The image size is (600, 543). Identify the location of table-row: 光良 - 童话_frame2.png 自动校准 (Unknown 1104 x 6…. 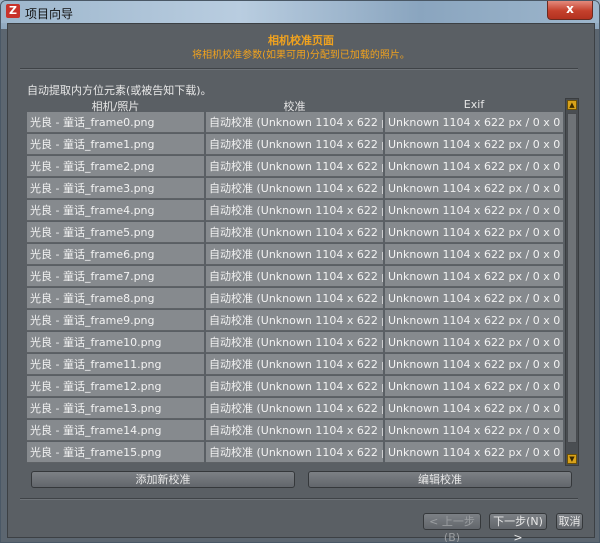
(295, 167).